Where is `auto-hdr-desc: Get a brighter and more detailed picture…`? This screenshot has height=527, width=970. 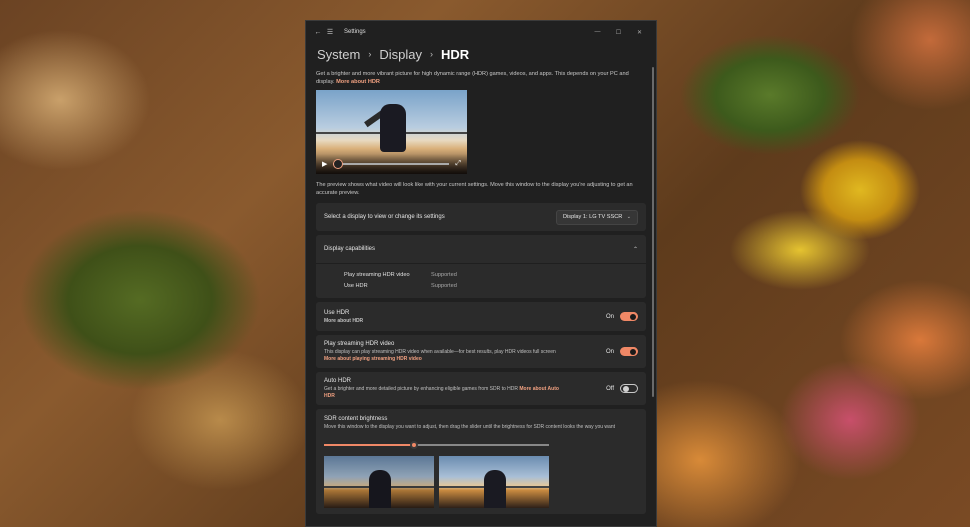
auto-hdr-desc: Get a brighter and more detailed picture… is located at coordinates (444, 393).